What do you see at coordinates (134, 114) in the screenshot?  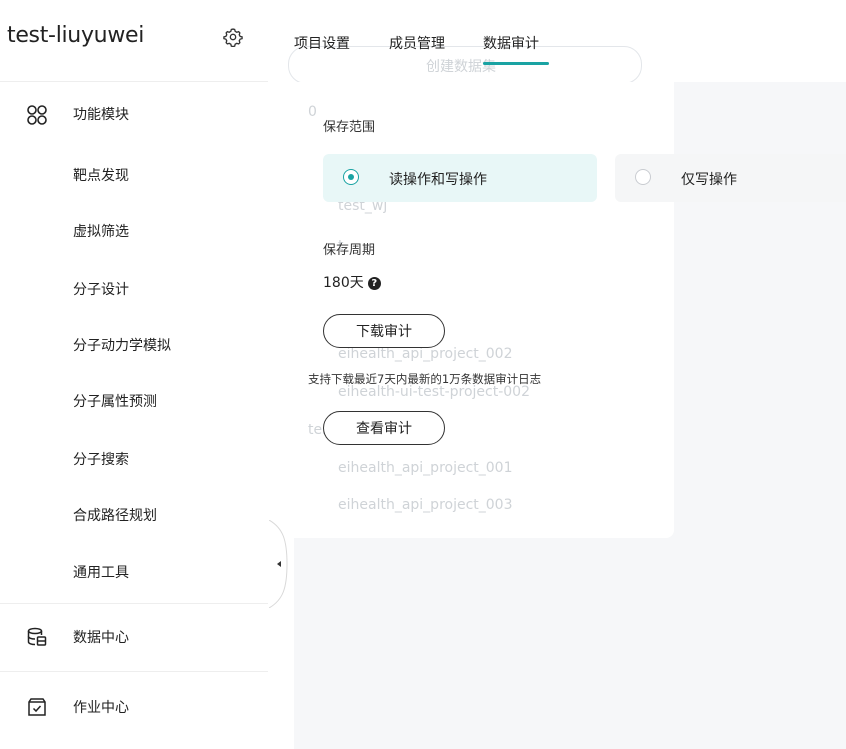 I see `menu-group-modules: 功能模块` at bounding box center [134, 114].